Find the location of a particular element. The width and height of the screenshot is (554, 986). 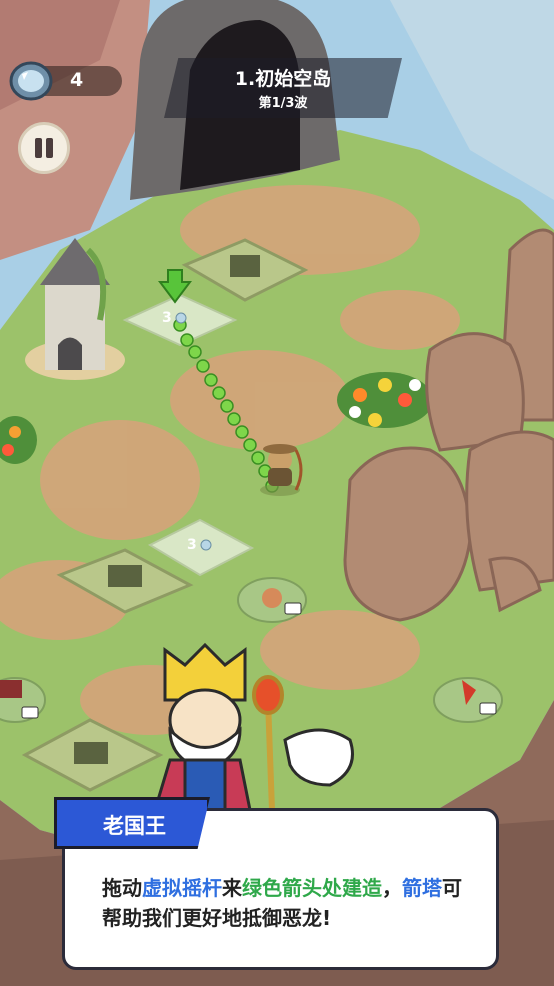

dialog-segment-highlight: 虚拟摇杆 is located at coordinates (182, 888).